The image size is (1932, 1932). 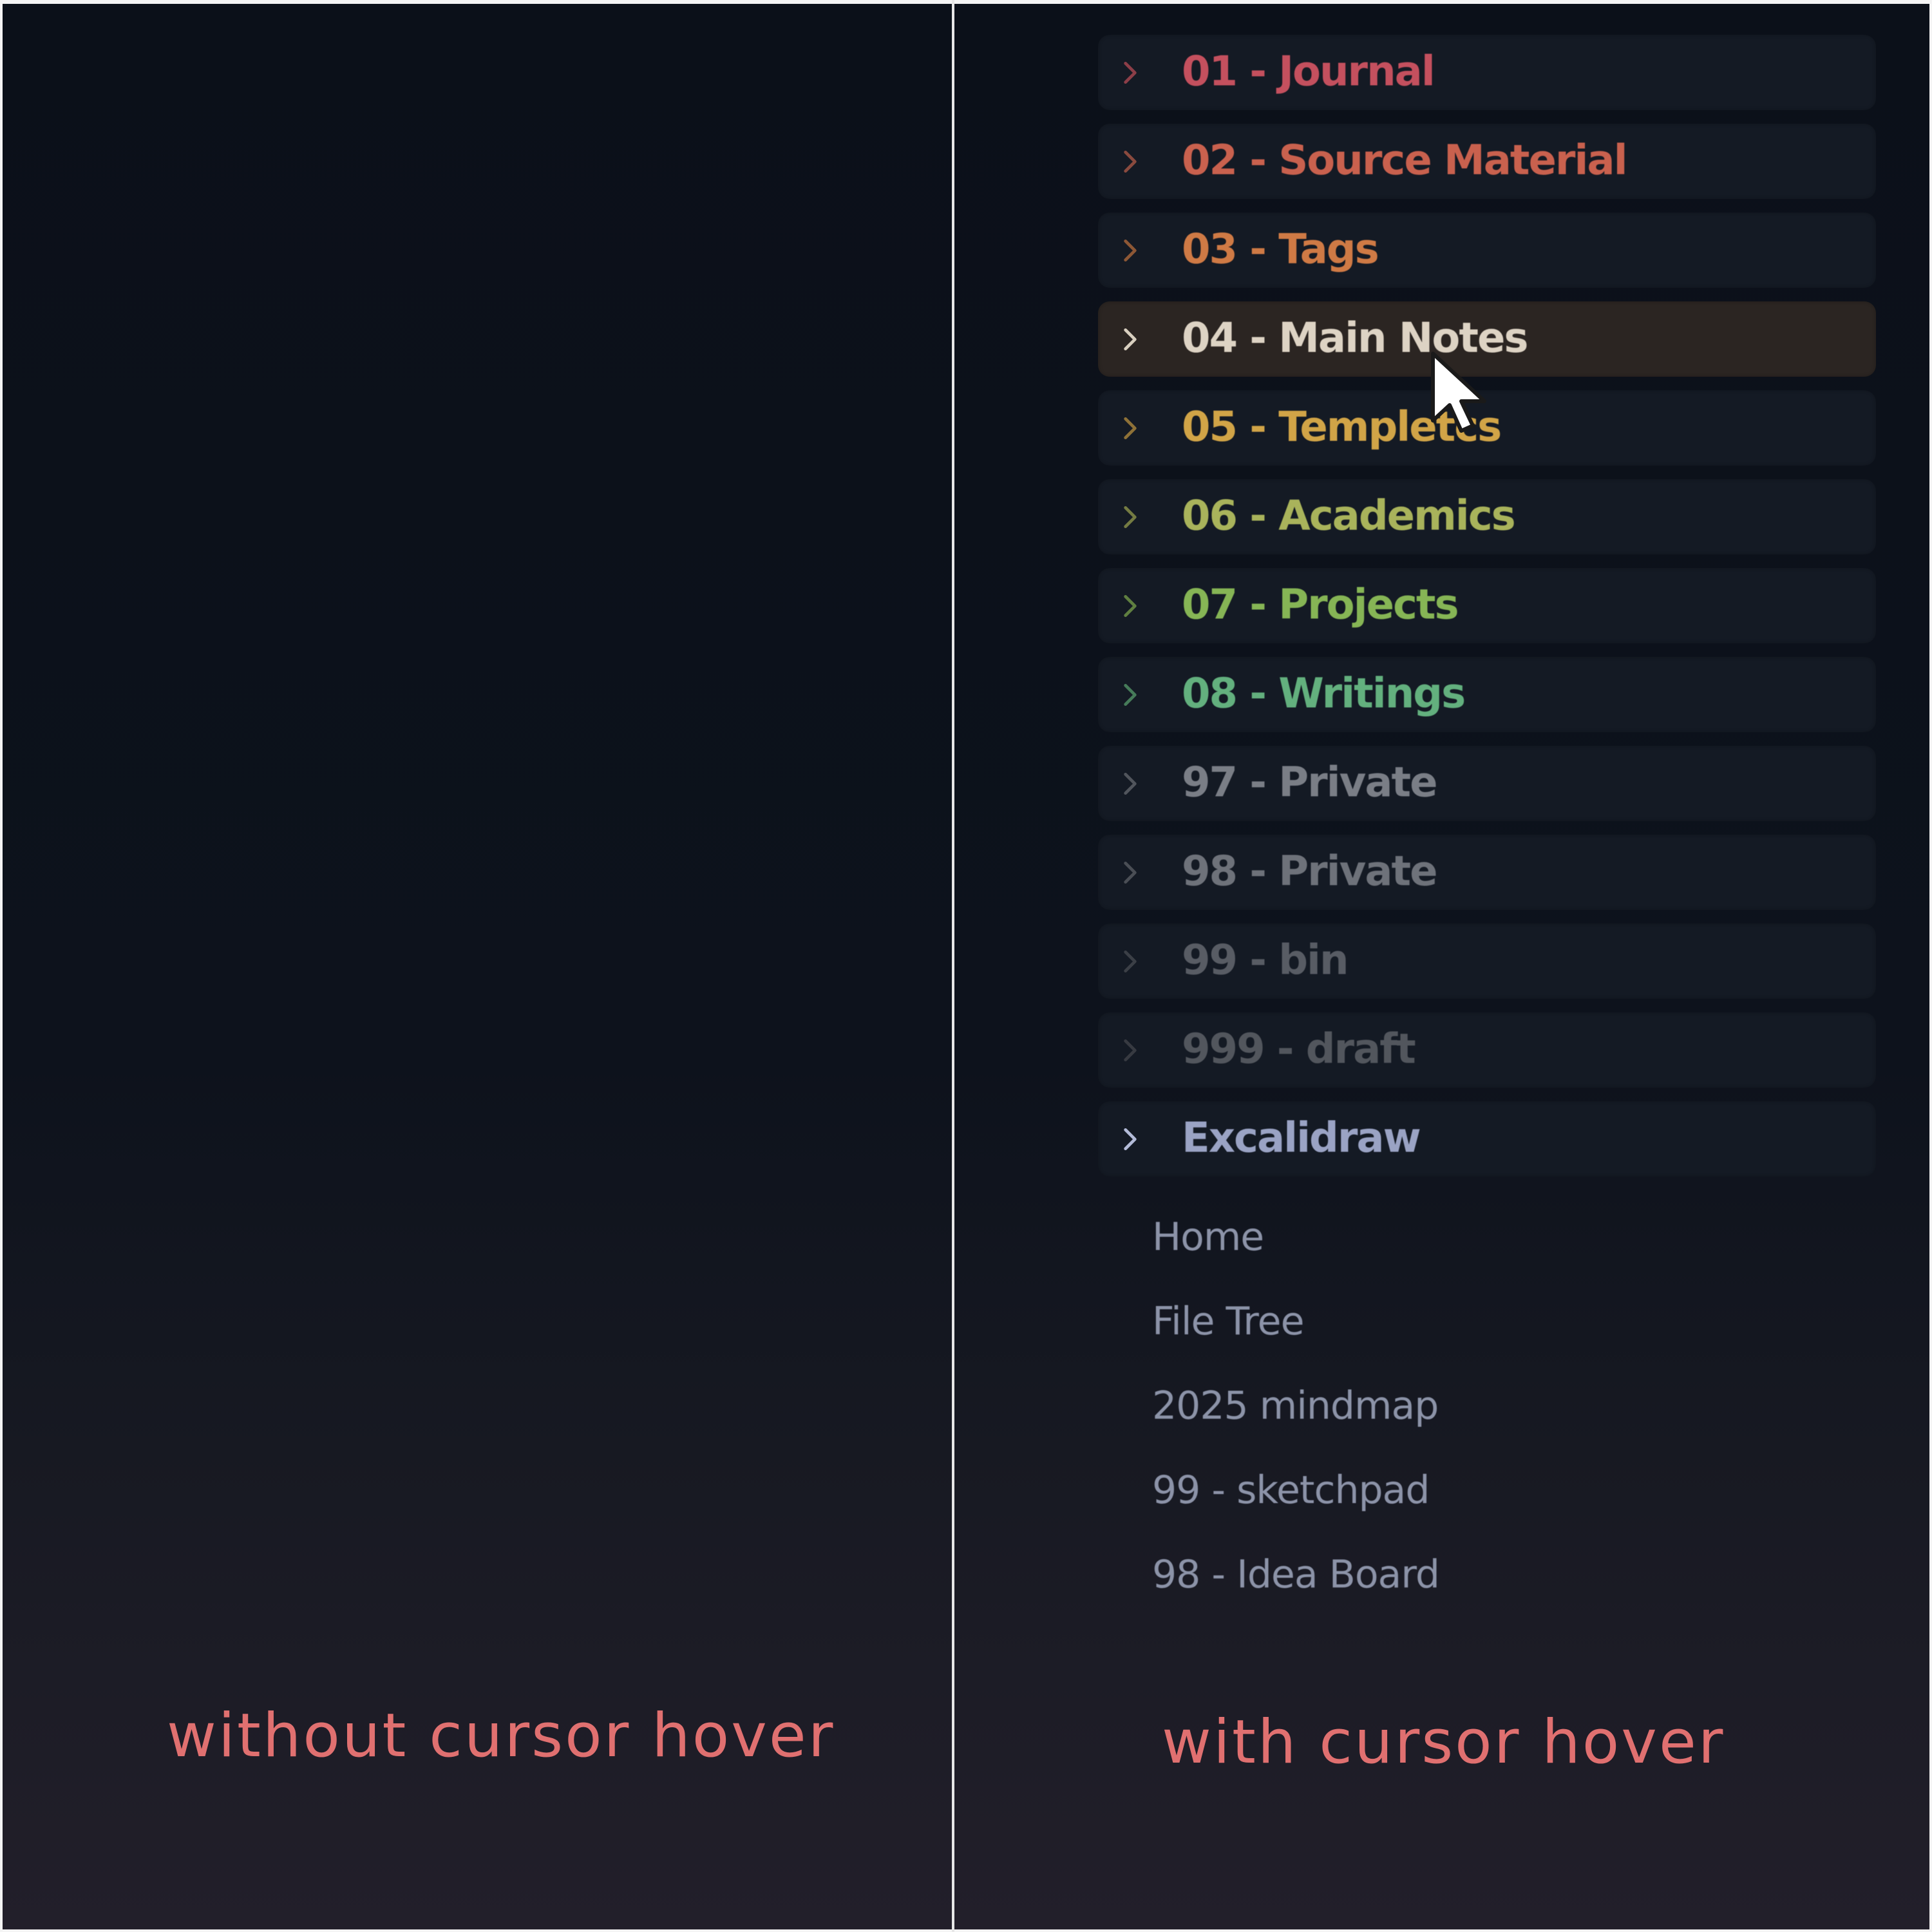 I want to click on file-item: 98 - Idea Board, so click(x=1296, y=1575).